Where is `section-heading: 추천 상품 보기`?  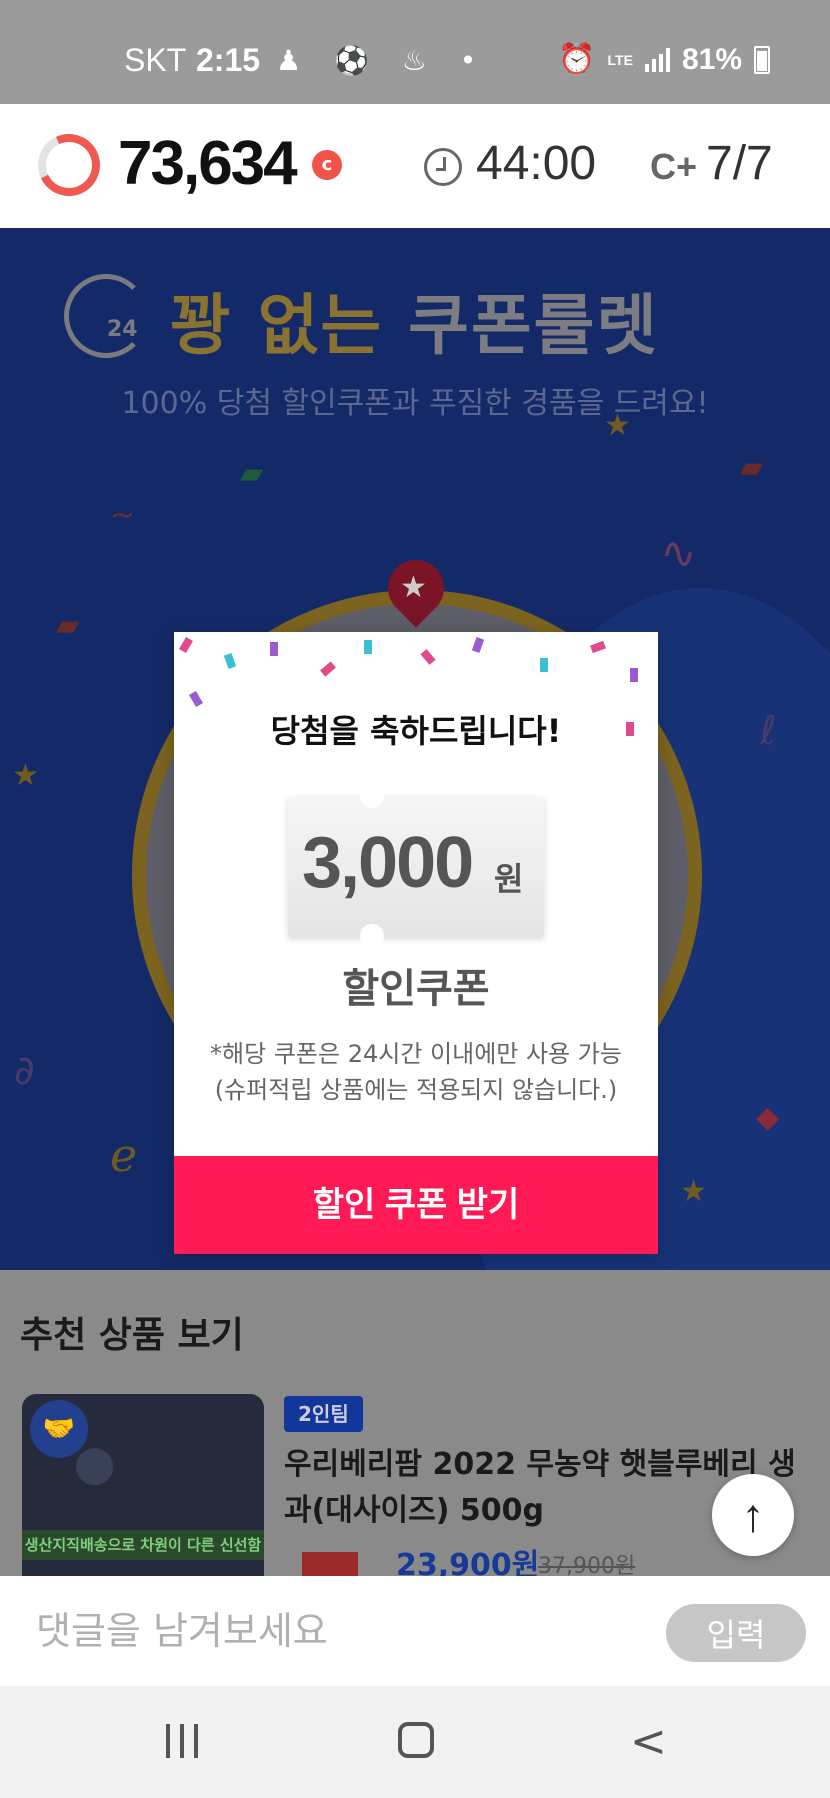
section-heading: 추천 상품 보기 is located at coordinates (132, 1335).